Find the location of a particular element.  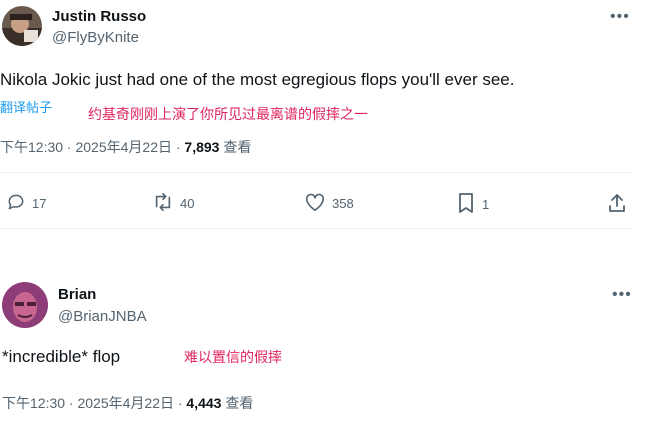

share-button is located at coordinates (617, 204).